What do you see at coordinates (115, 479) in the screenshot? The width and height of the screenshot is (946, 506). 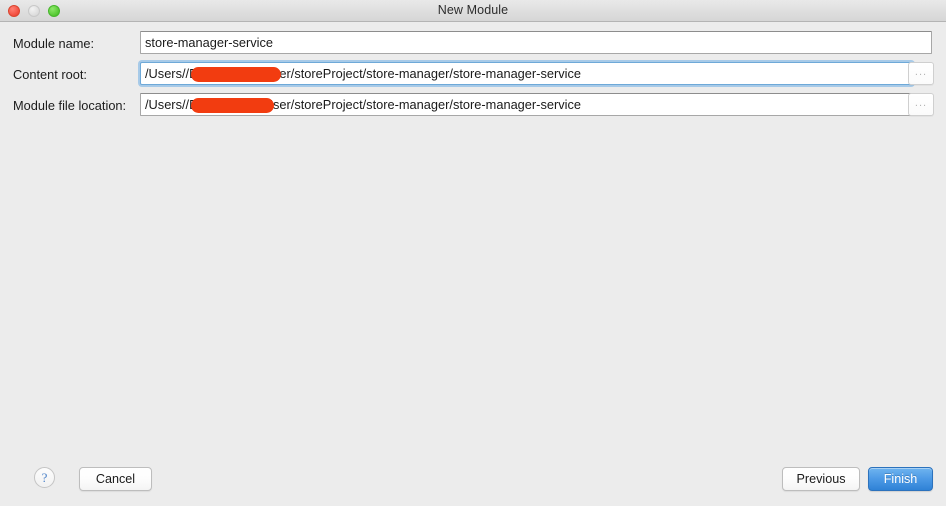 I see `cancel-button: Cancel` at bounding box center [115, 479].